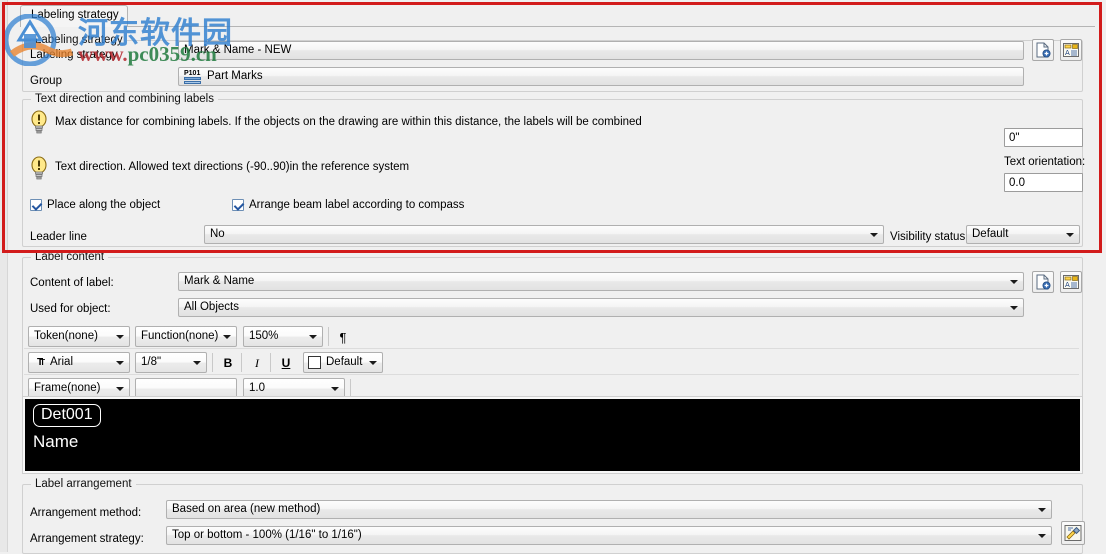 Image resolution: width=1106 pixels, height=554 pixels. Describe the element at coordinates (928, 237) in the screenshot. I see `visibility-status-label: Visibility status` at that location.